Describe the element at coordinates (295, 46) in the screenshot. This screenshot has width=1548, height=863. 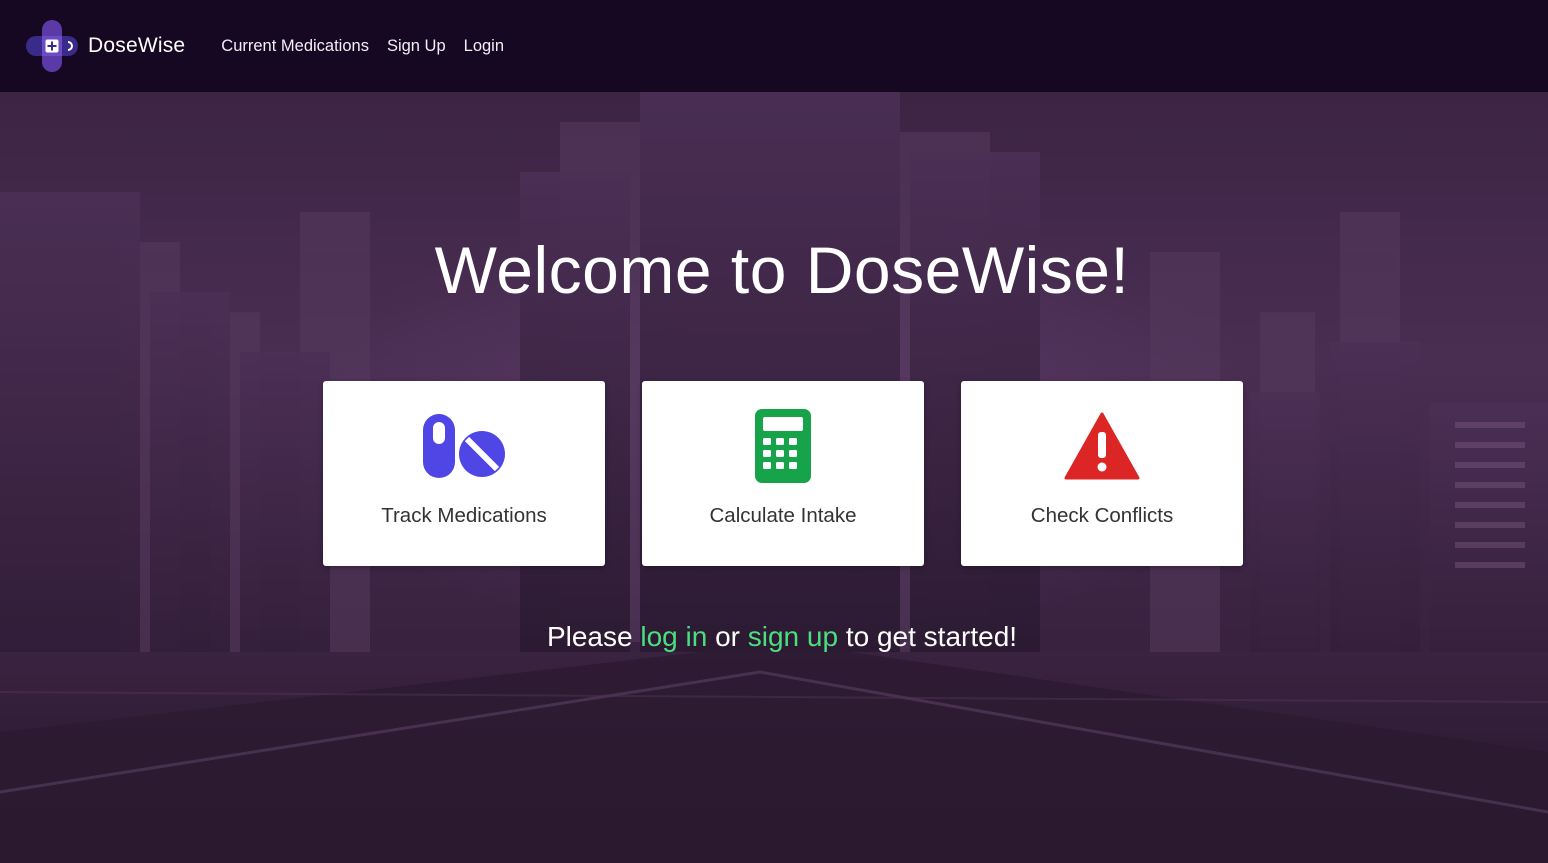
I see `nav-link-current-medications: Current Medications` at that location.